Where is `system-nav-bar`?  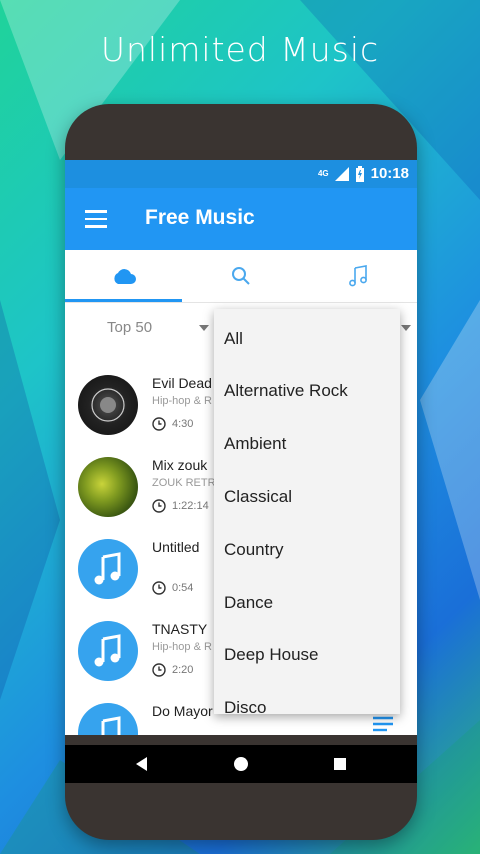 system-nav-bar is located at coordinates (241, 764).